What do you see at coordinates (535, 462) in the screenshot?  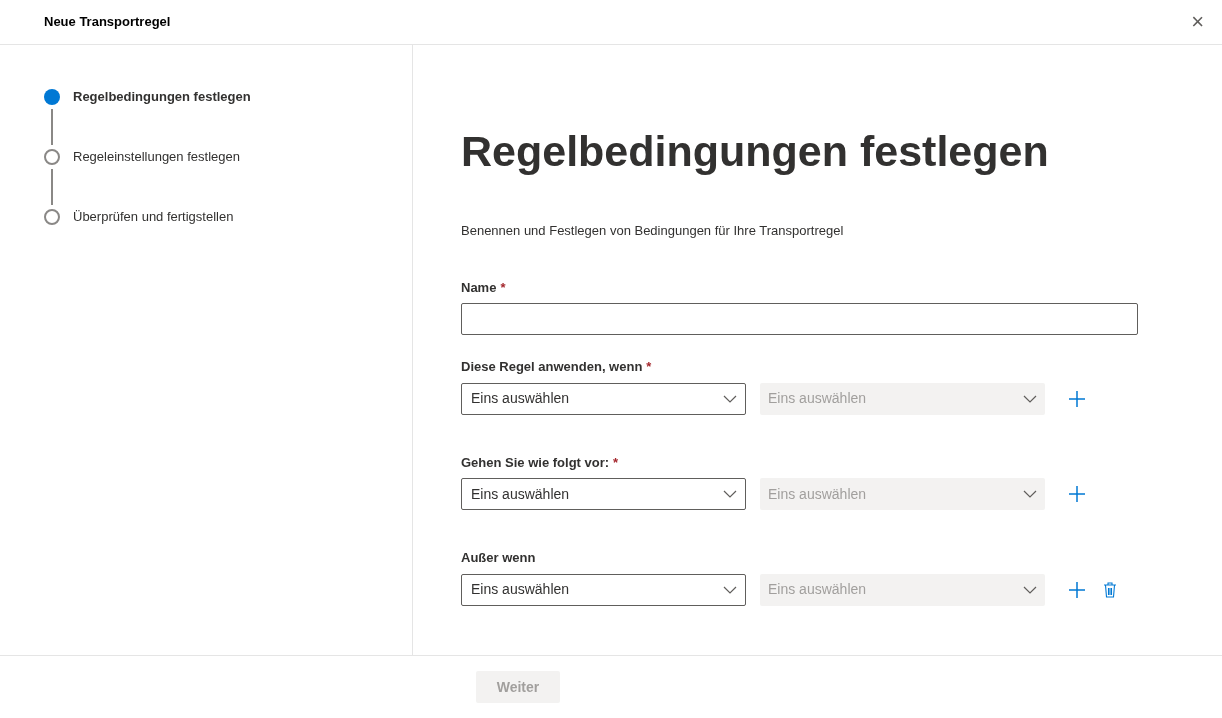 I see `field-label: Gehen Sie wie folgt vor:` at bounding box center [535, 462].